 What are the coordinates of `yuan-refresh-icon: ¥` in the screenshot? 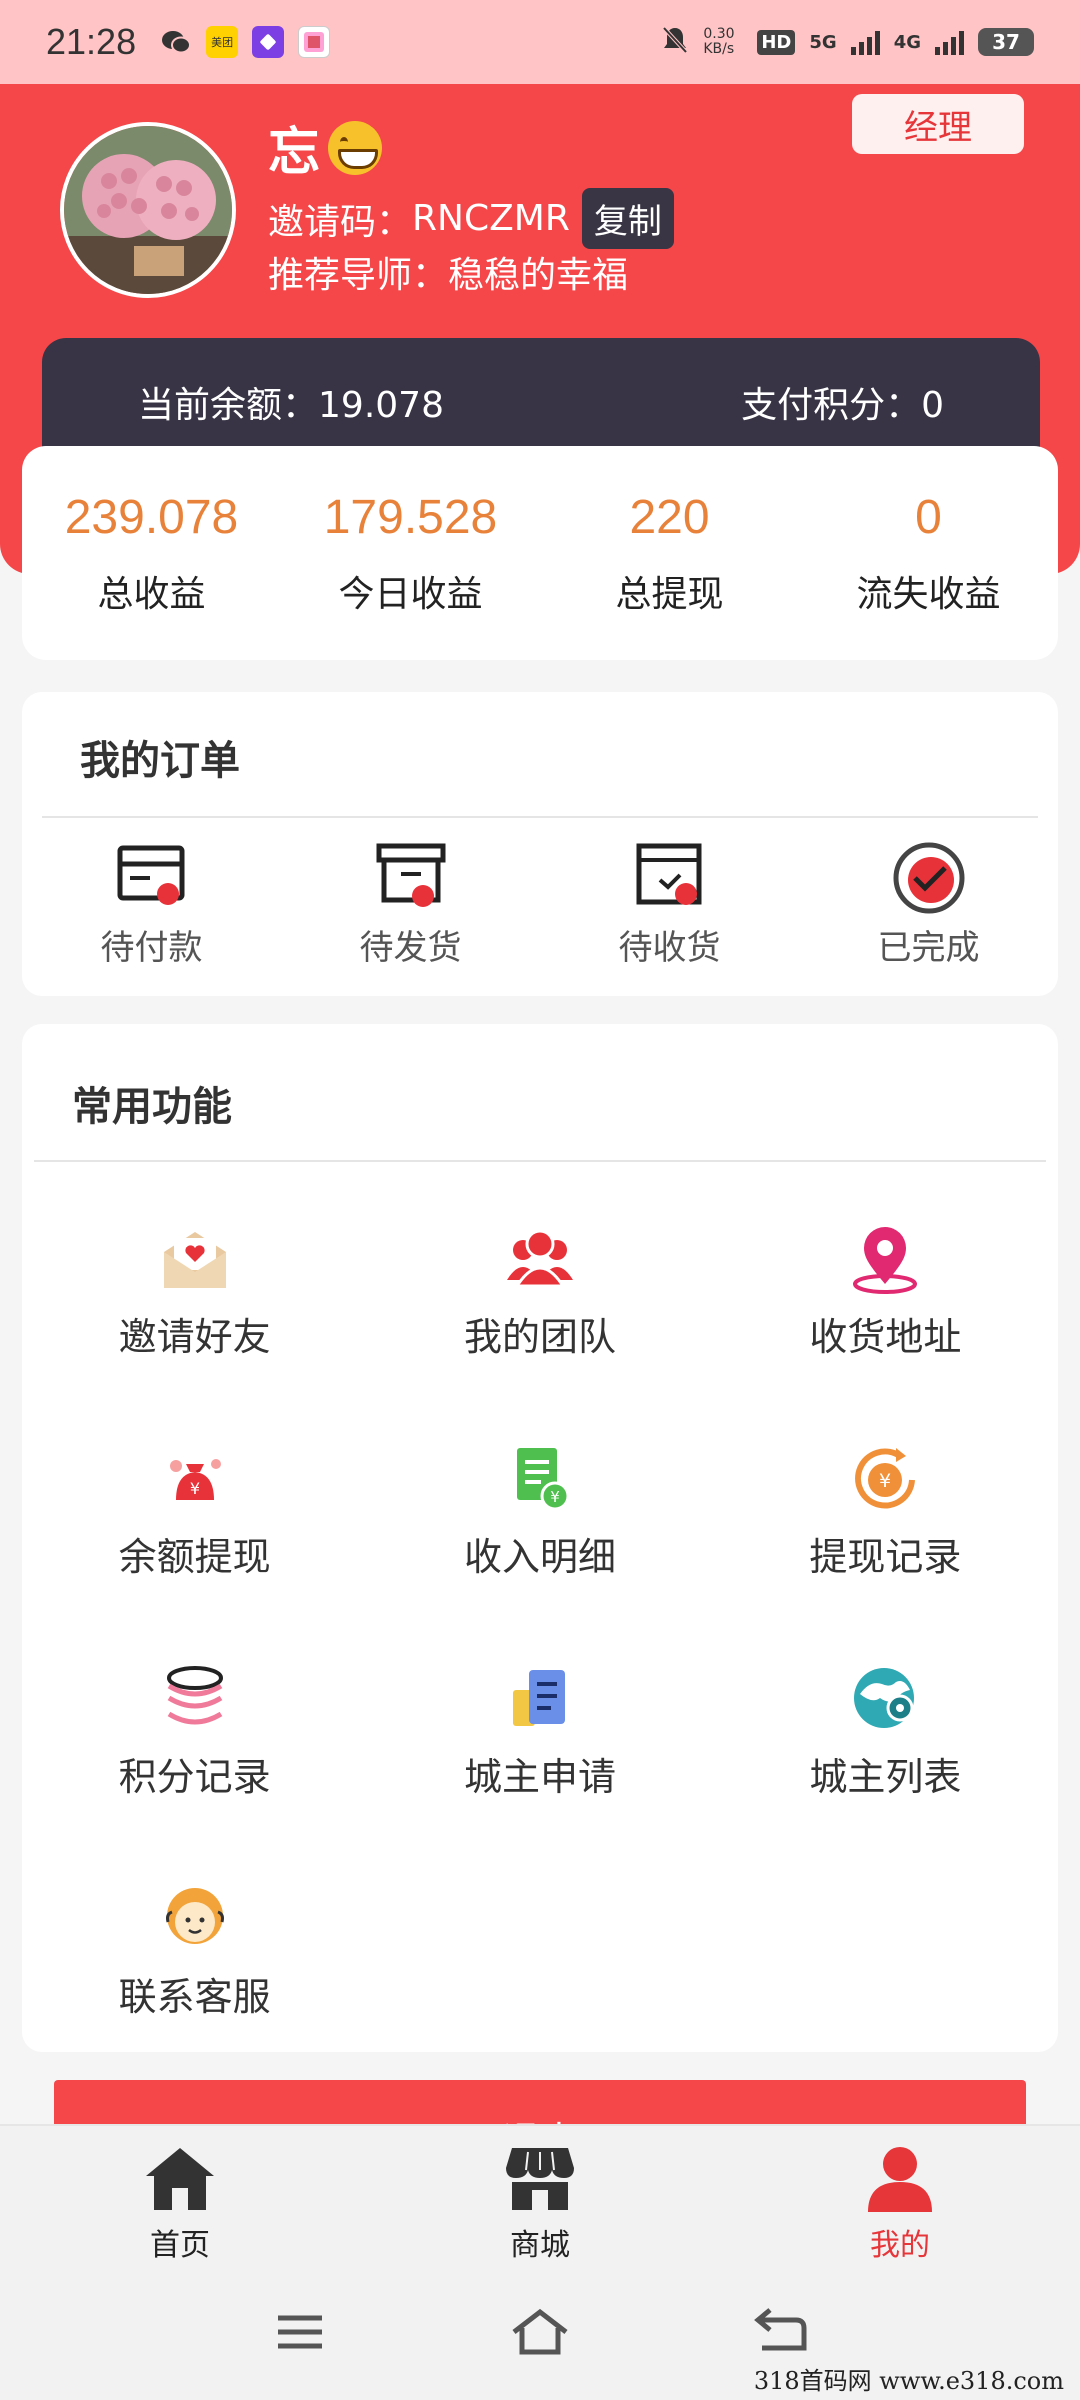 It's located at (885, 1479).